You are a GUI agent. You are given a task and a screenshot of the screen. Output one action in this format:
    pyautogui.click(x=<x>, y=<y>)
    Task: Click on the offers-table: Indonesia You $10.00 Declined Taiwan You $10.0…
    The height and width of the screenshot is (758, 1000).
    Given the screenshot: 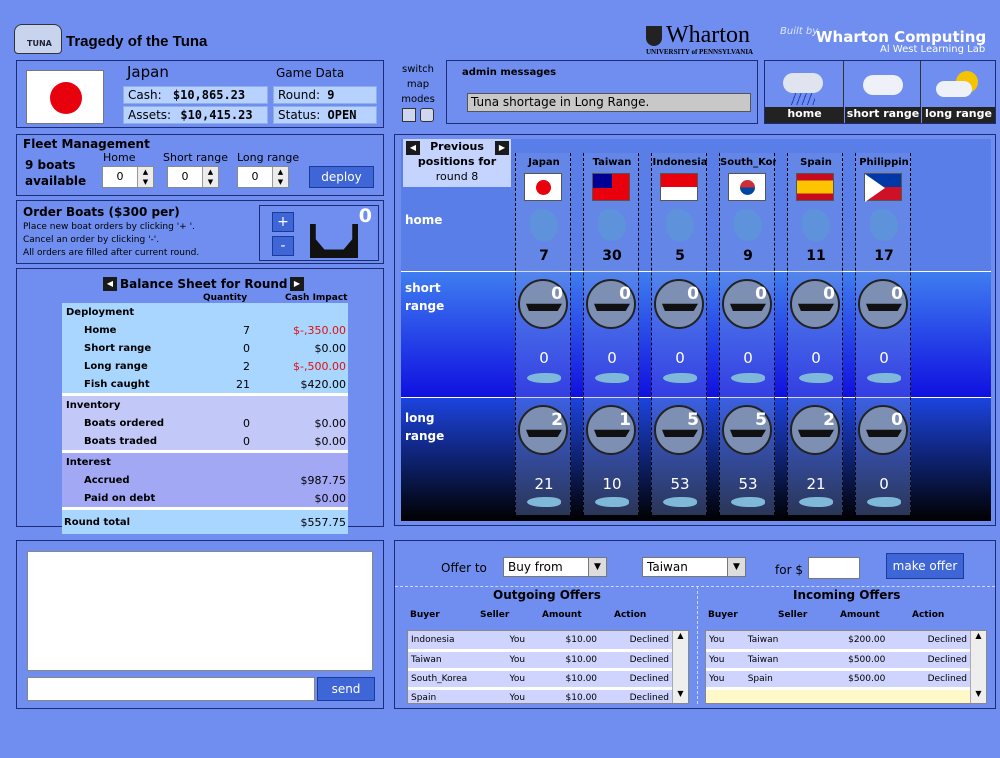 What is the action you would take?
    pyautogui.click(x=540, y=667)
    